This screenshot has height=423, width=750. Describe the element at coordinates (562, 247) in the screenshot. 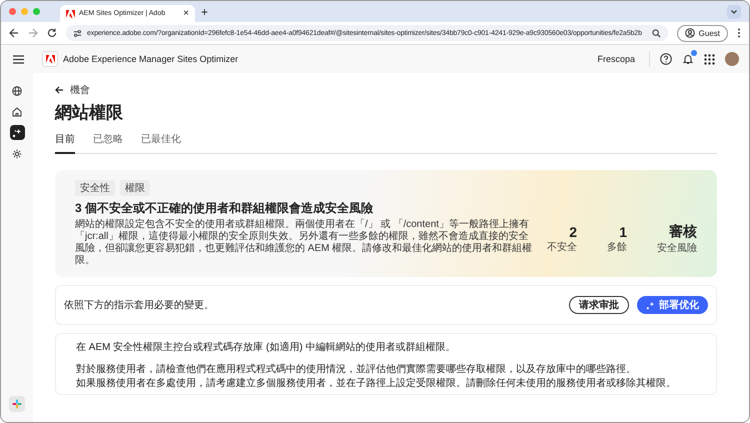

I see `stat-label: 不安全` at that location.